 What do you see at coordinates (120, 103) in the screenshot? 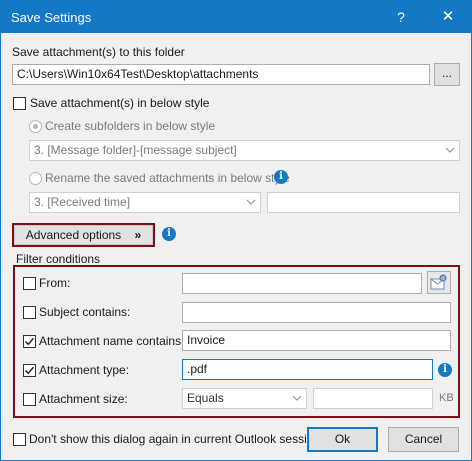
I see `save-style-label: Save attachment(s) in below style` at bounding box center [120, 103].